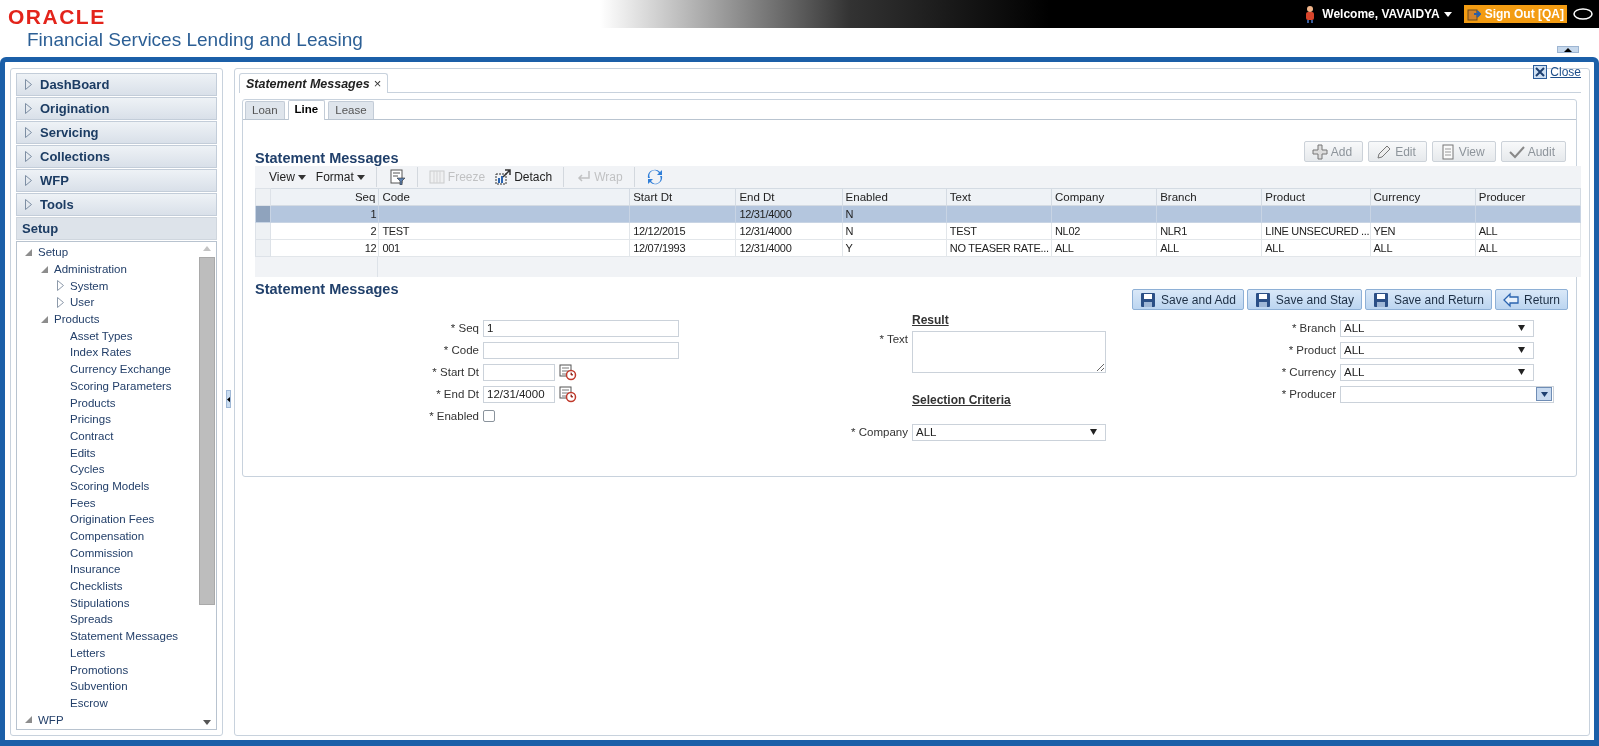 Image resolution: width=1599 pixels, height=746 pixels. I want to click on close-link: Close, so click(1557, 72).